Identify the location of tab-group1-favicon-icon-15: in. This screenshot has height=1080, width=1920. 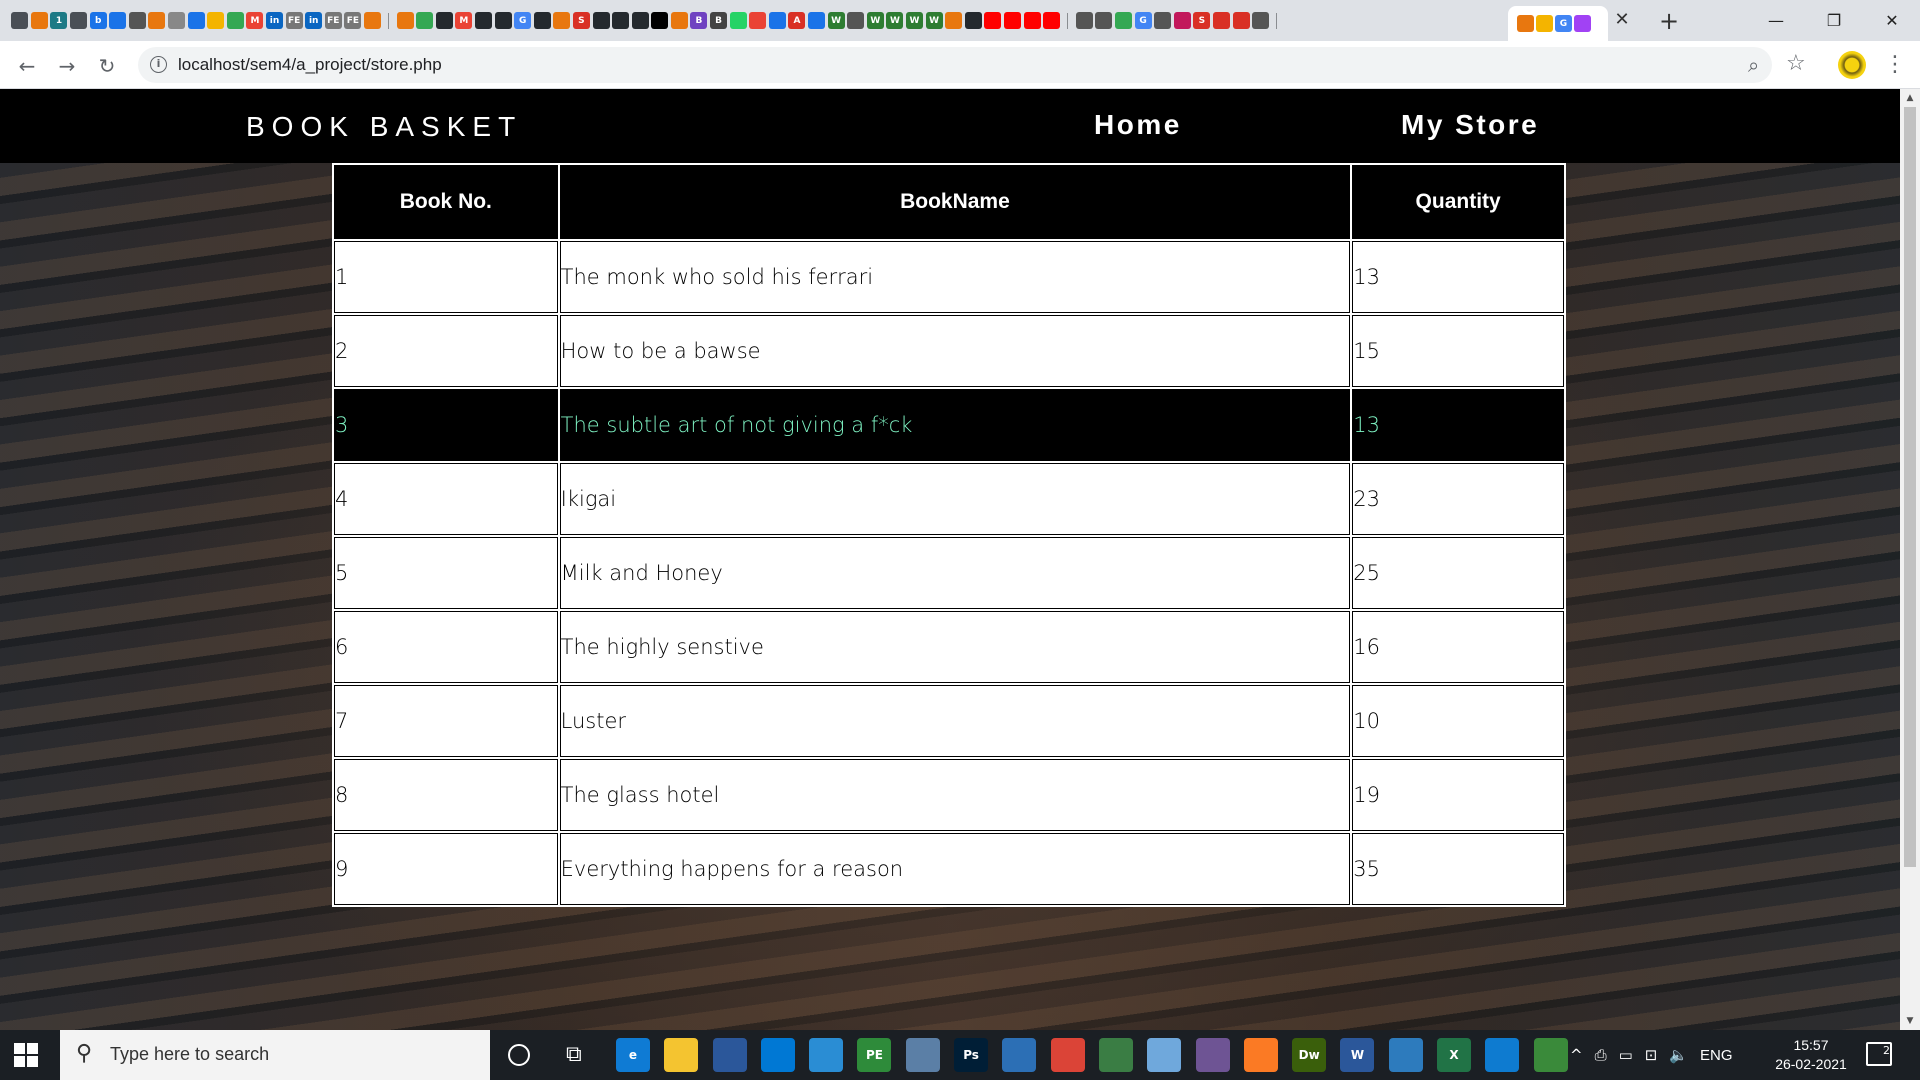
(314, 20).